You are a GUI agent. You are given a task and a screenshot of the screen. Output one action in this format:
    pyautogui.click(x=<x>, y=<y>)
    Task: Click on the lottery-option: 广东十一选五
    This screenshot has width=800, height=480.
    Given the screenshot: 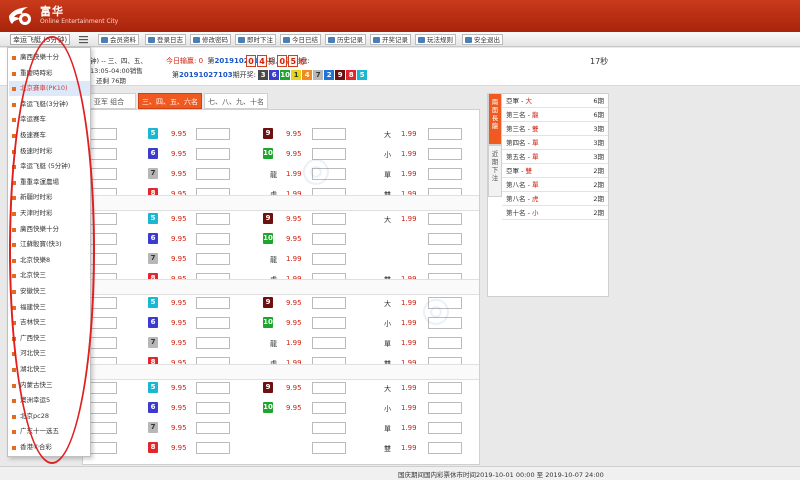 What is the action you would take?
    pyautogui.click(x=49, y=431)
    